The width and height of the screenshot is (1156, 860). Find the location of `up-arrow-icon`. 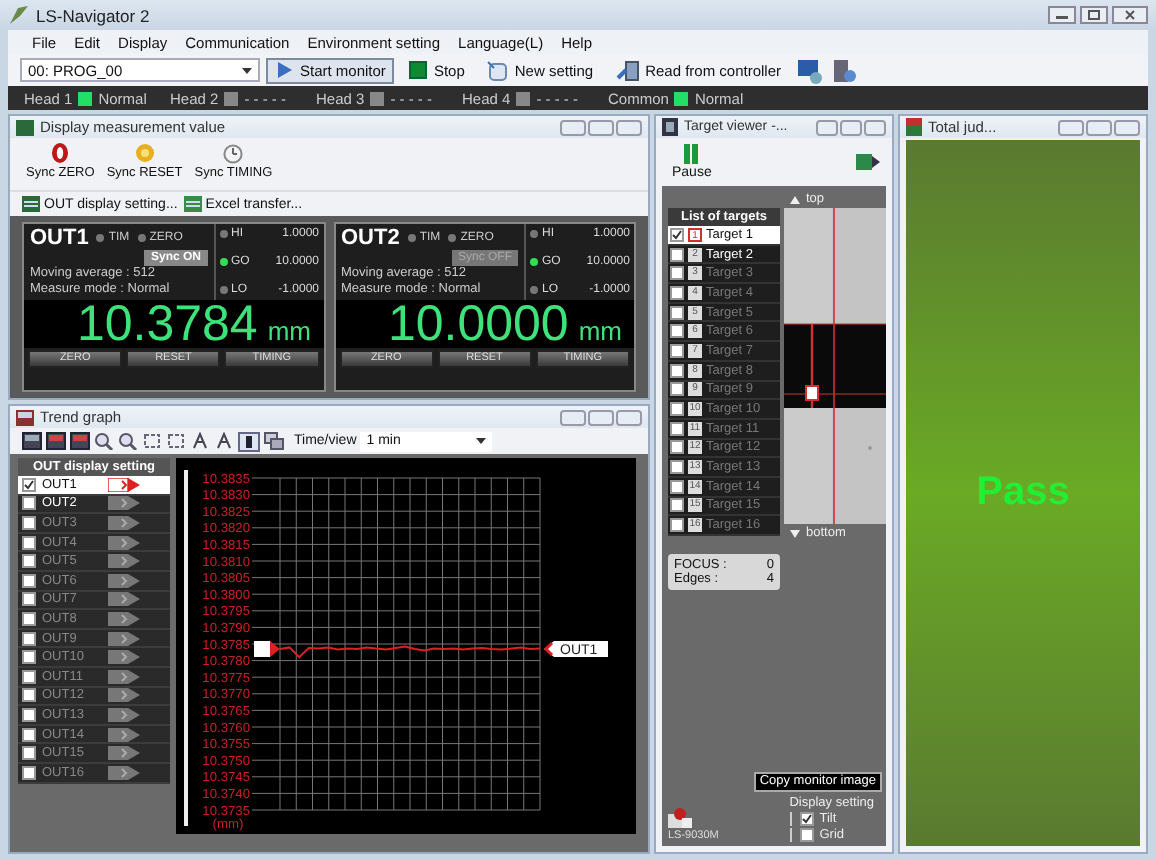

up-arrow-icon is located at coordinates (795, 199).